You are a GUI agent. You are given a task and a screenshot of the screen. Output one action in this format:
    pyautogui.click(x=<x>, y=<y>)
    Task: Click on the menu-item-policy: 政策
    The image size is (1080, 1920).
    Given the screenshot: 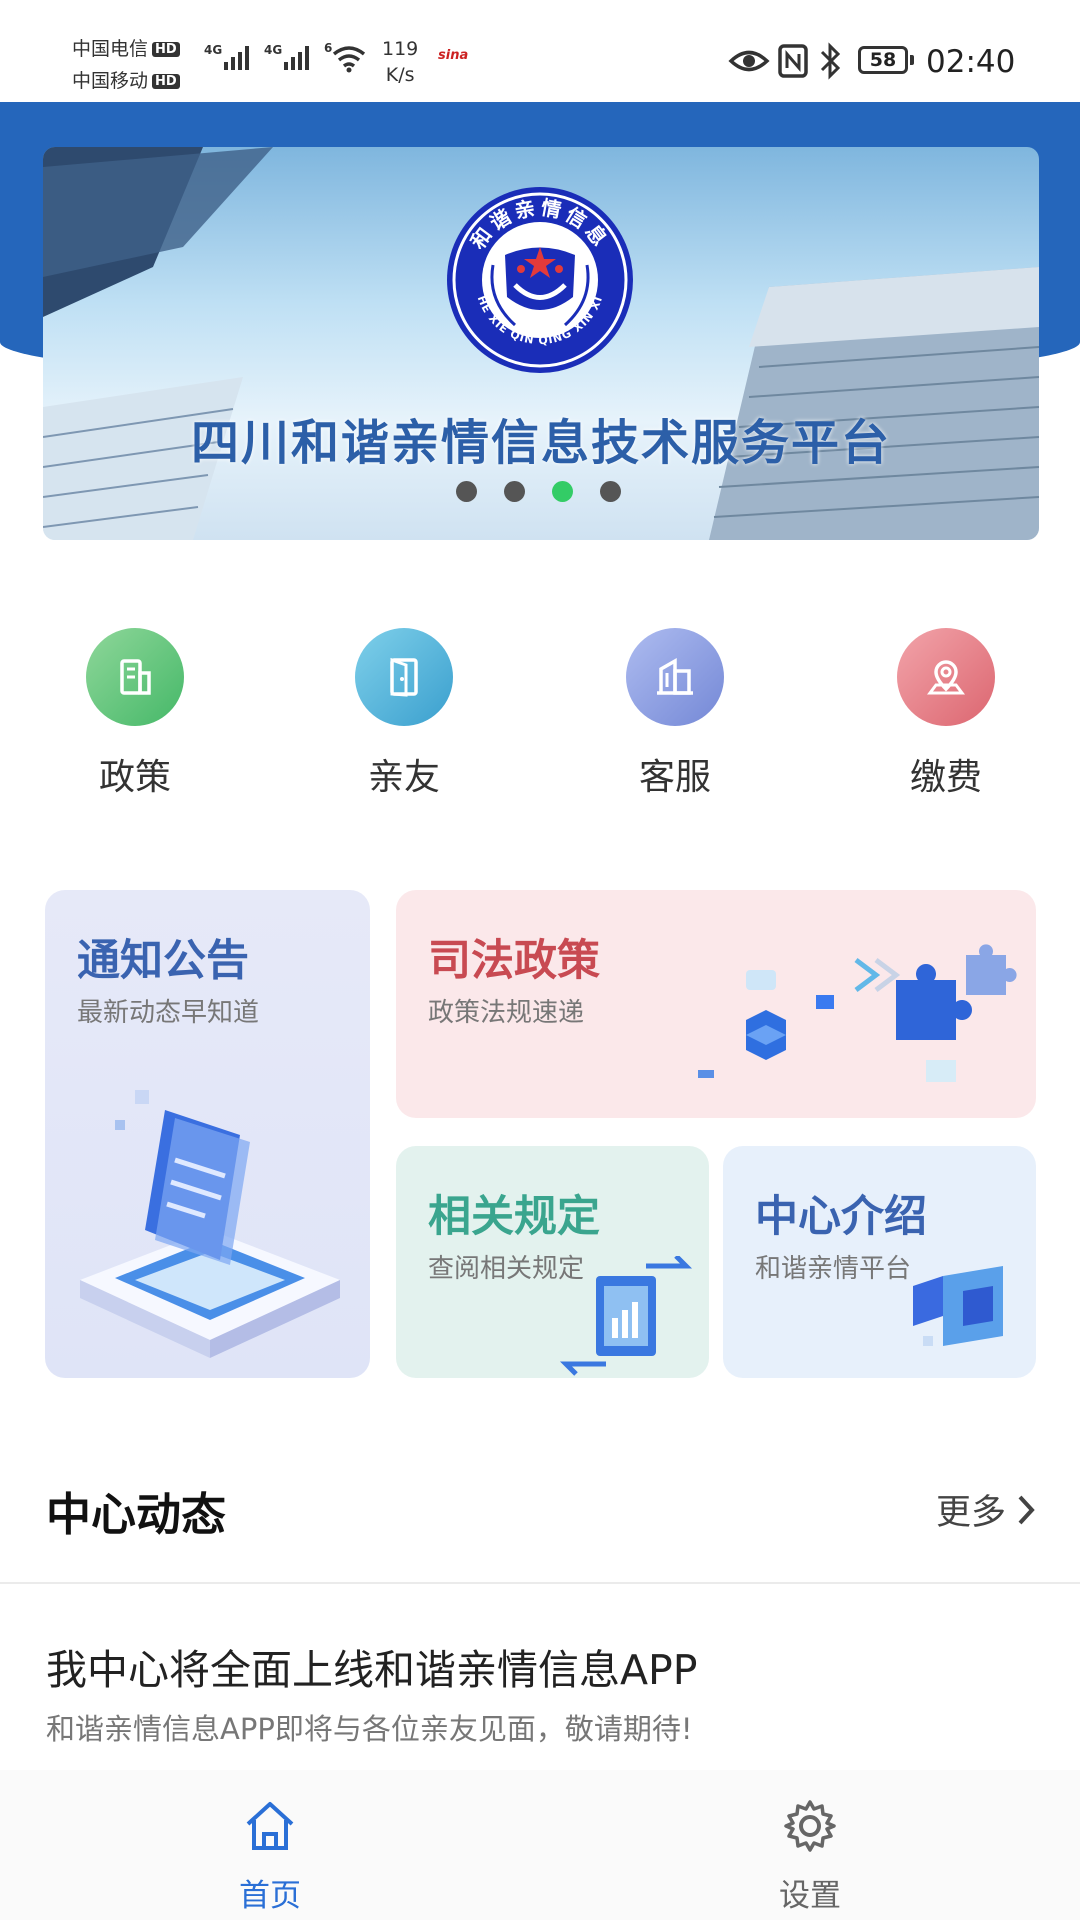 What is the action you would take?
    pyautogui.click(x=135, y=714)
    